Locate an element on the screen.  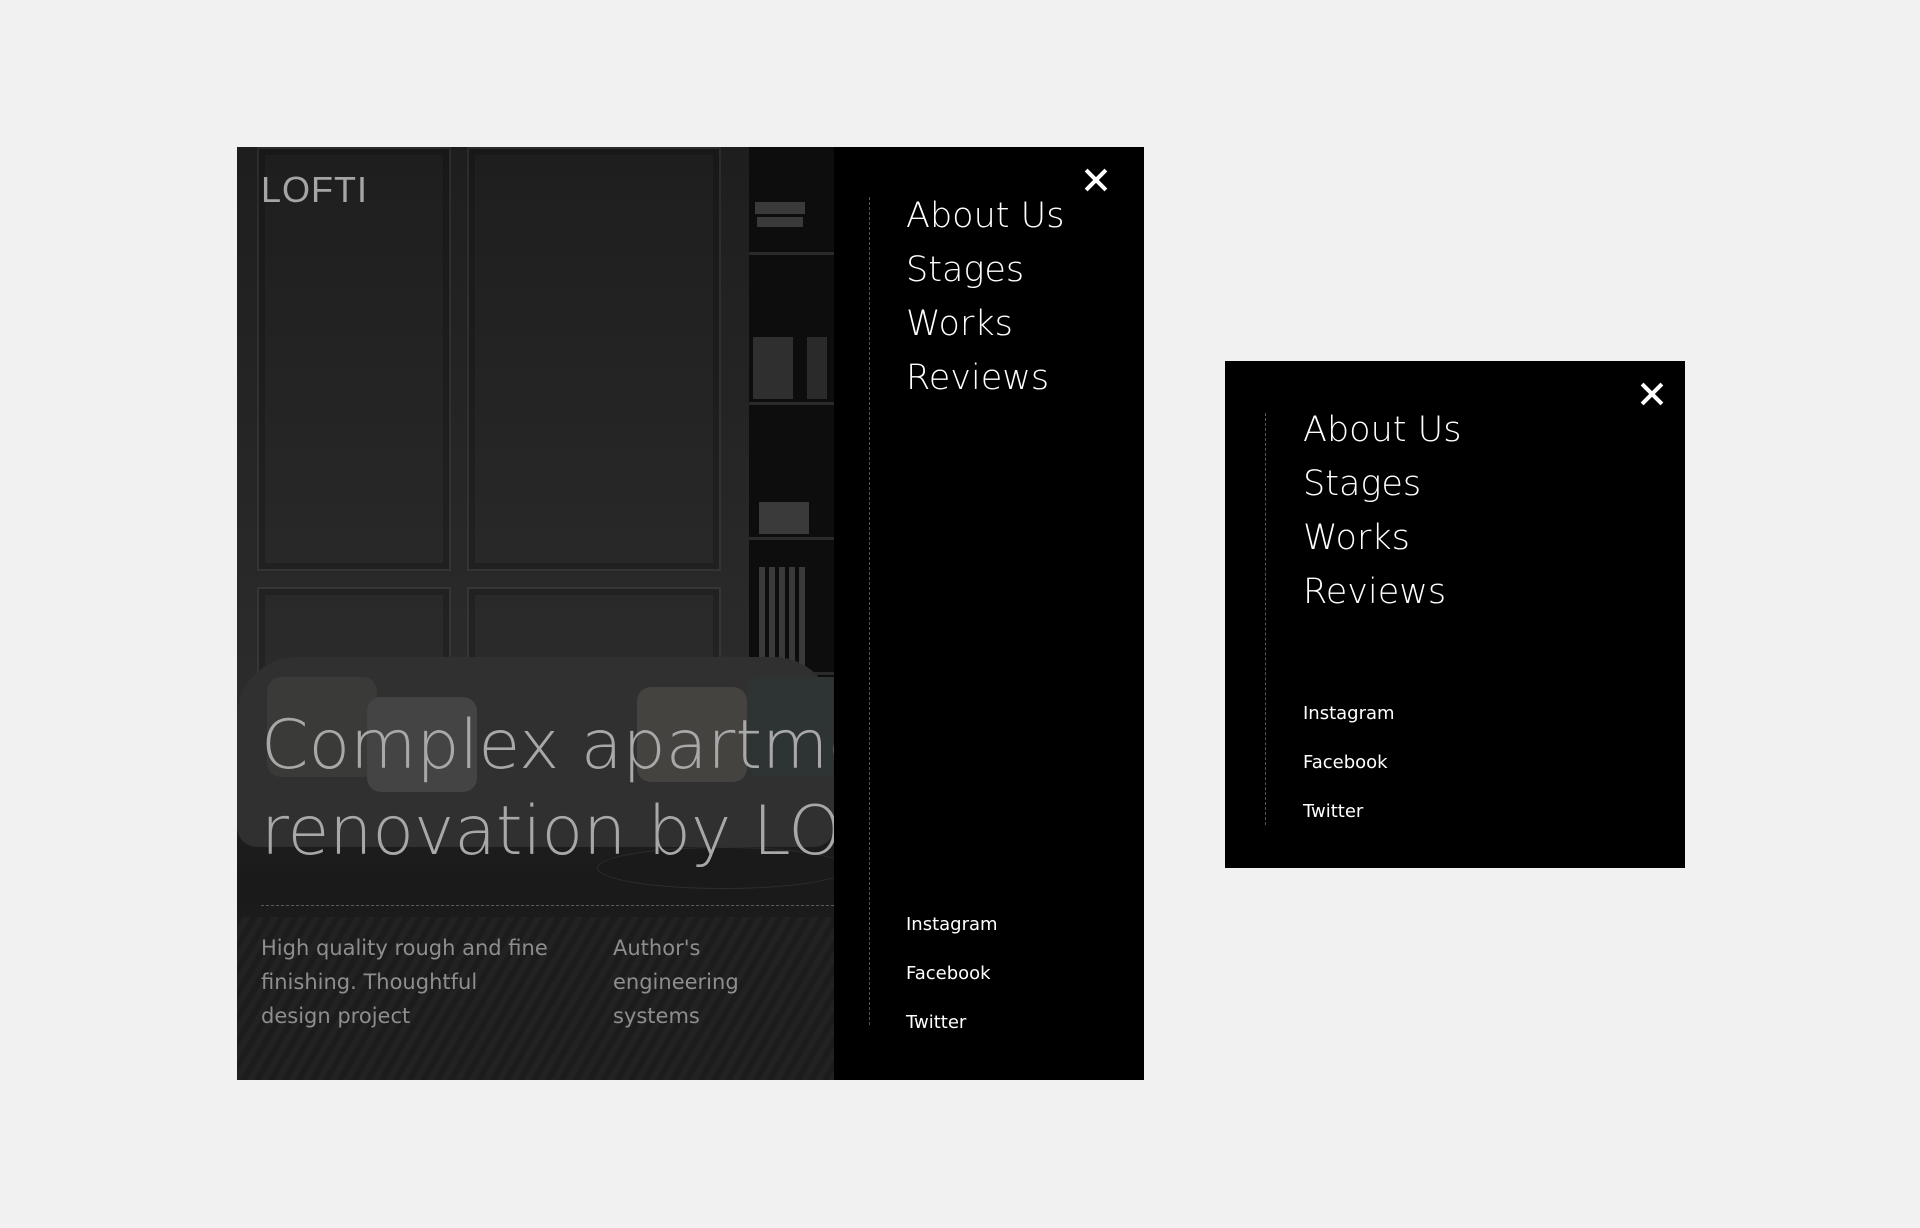
hero-divider is located at coordinates (547, 905).